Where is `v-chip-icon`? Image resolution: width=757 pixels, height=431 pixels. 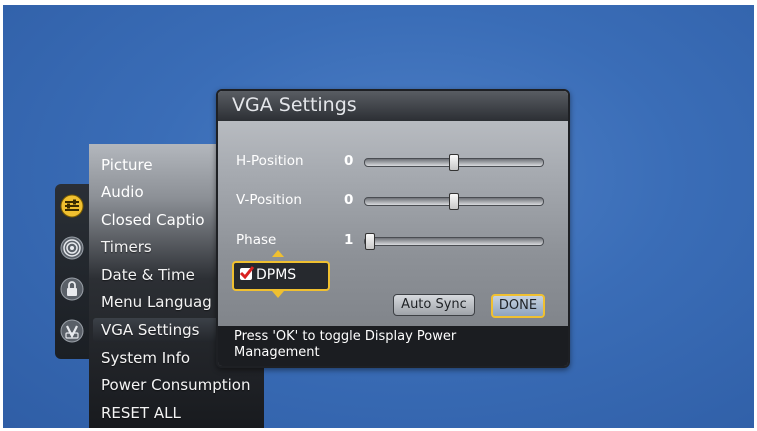
v-chip-icon is located at coordinates (72, 331).